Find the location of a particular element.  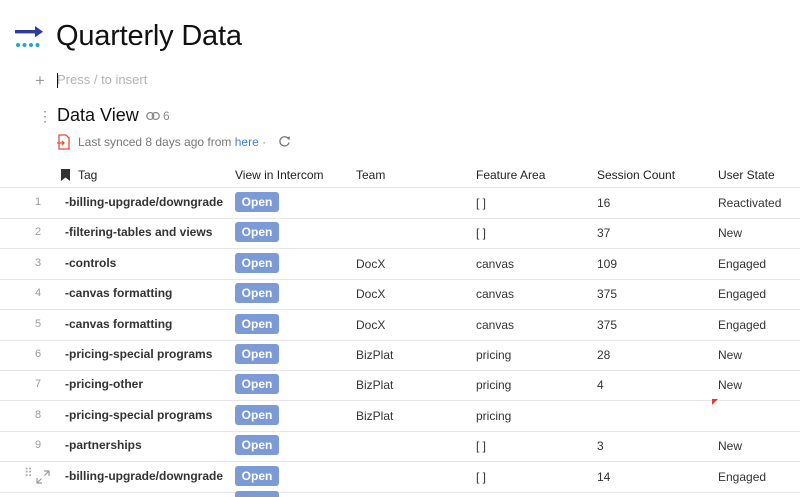

sync-status: Last synced 8 days ago from here · is located at coordinates (172, 142).